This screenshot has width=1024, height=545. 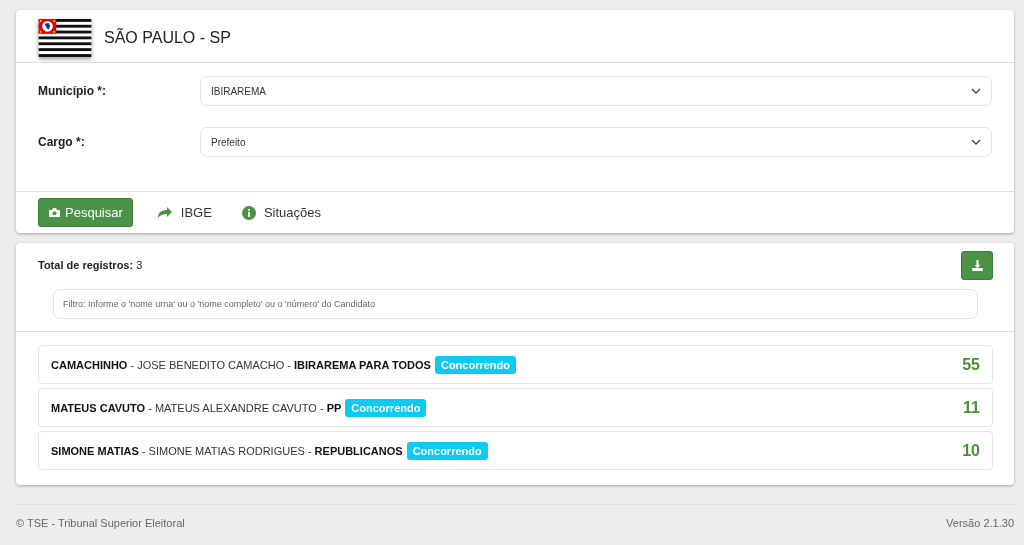 I want to click on candidate-row: CAMACHINHO - JOSE BENEDITO CAMACHO - IBIRAREMA PARA TODOS Concorrendo 55, so click(x=515, y=364).